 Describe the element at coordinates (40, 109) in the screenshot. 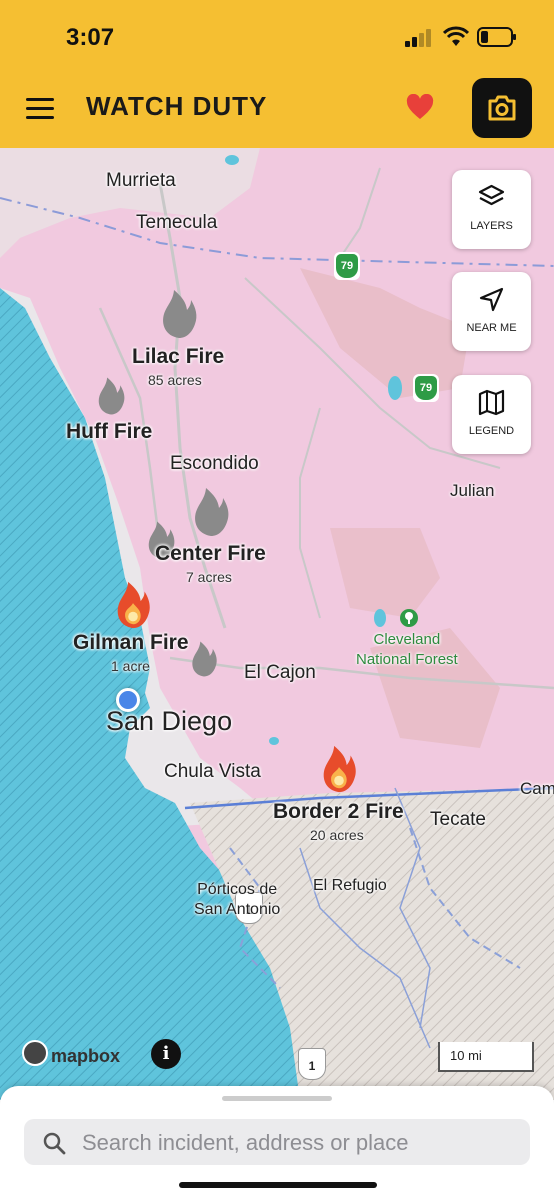

I see `hamburger-menu-icon` at that location.